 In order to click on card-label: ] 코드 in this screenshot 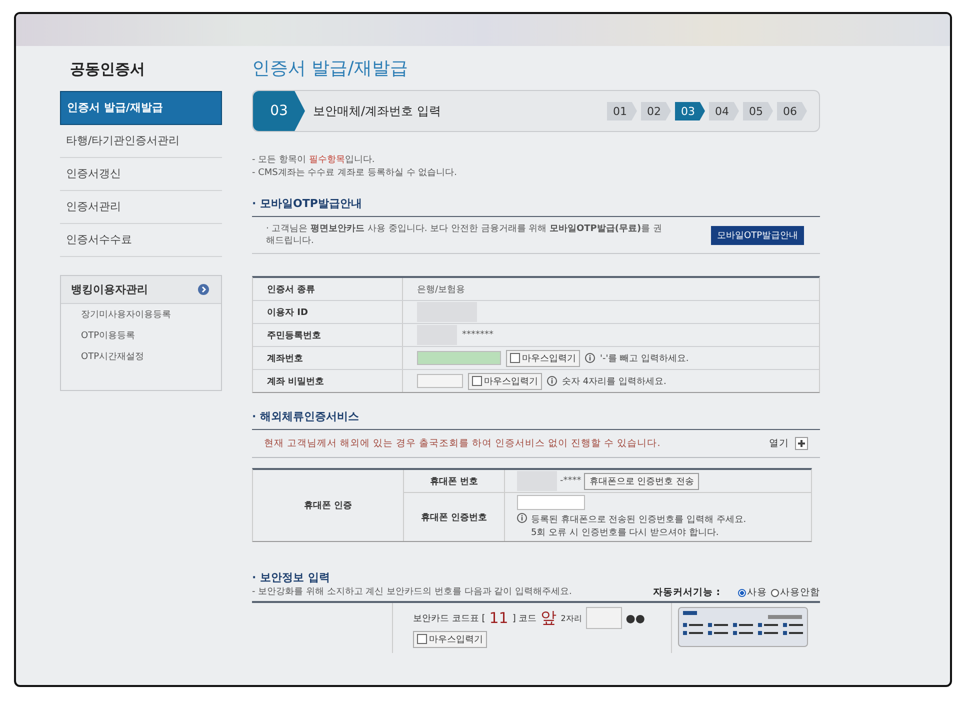, I will do `click(524, 618)`.